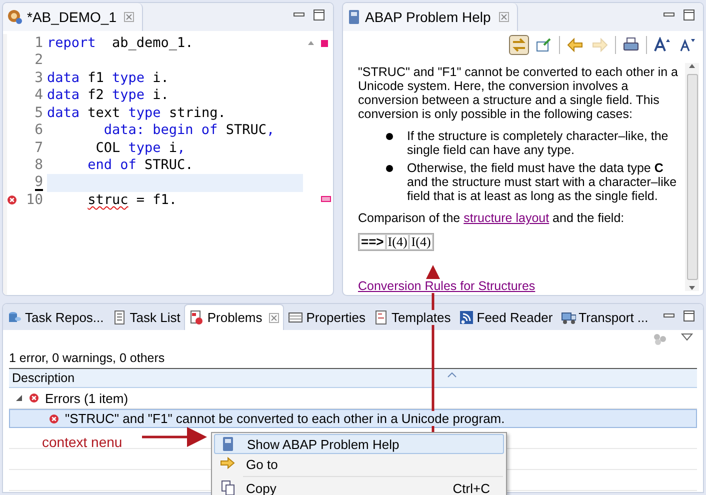 This screenshot has height=495, width=706. Describe the element at coordinates (82, 442) in the screenshot. I see `annotation-label: context nenu` at that location.